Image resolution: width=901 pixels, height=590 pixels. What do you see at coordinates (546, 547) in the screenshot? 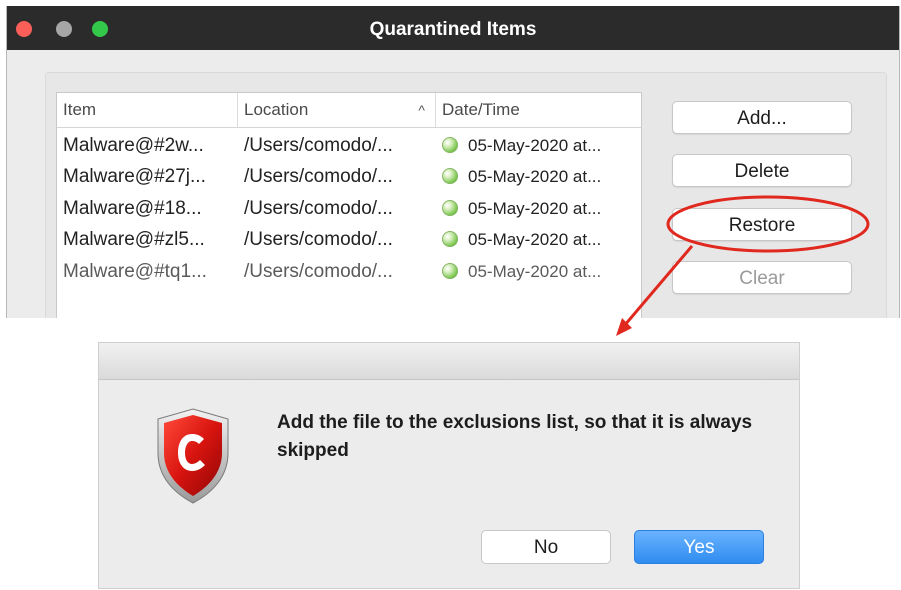
I see `no-button: No` at bounding box center [546, 547].